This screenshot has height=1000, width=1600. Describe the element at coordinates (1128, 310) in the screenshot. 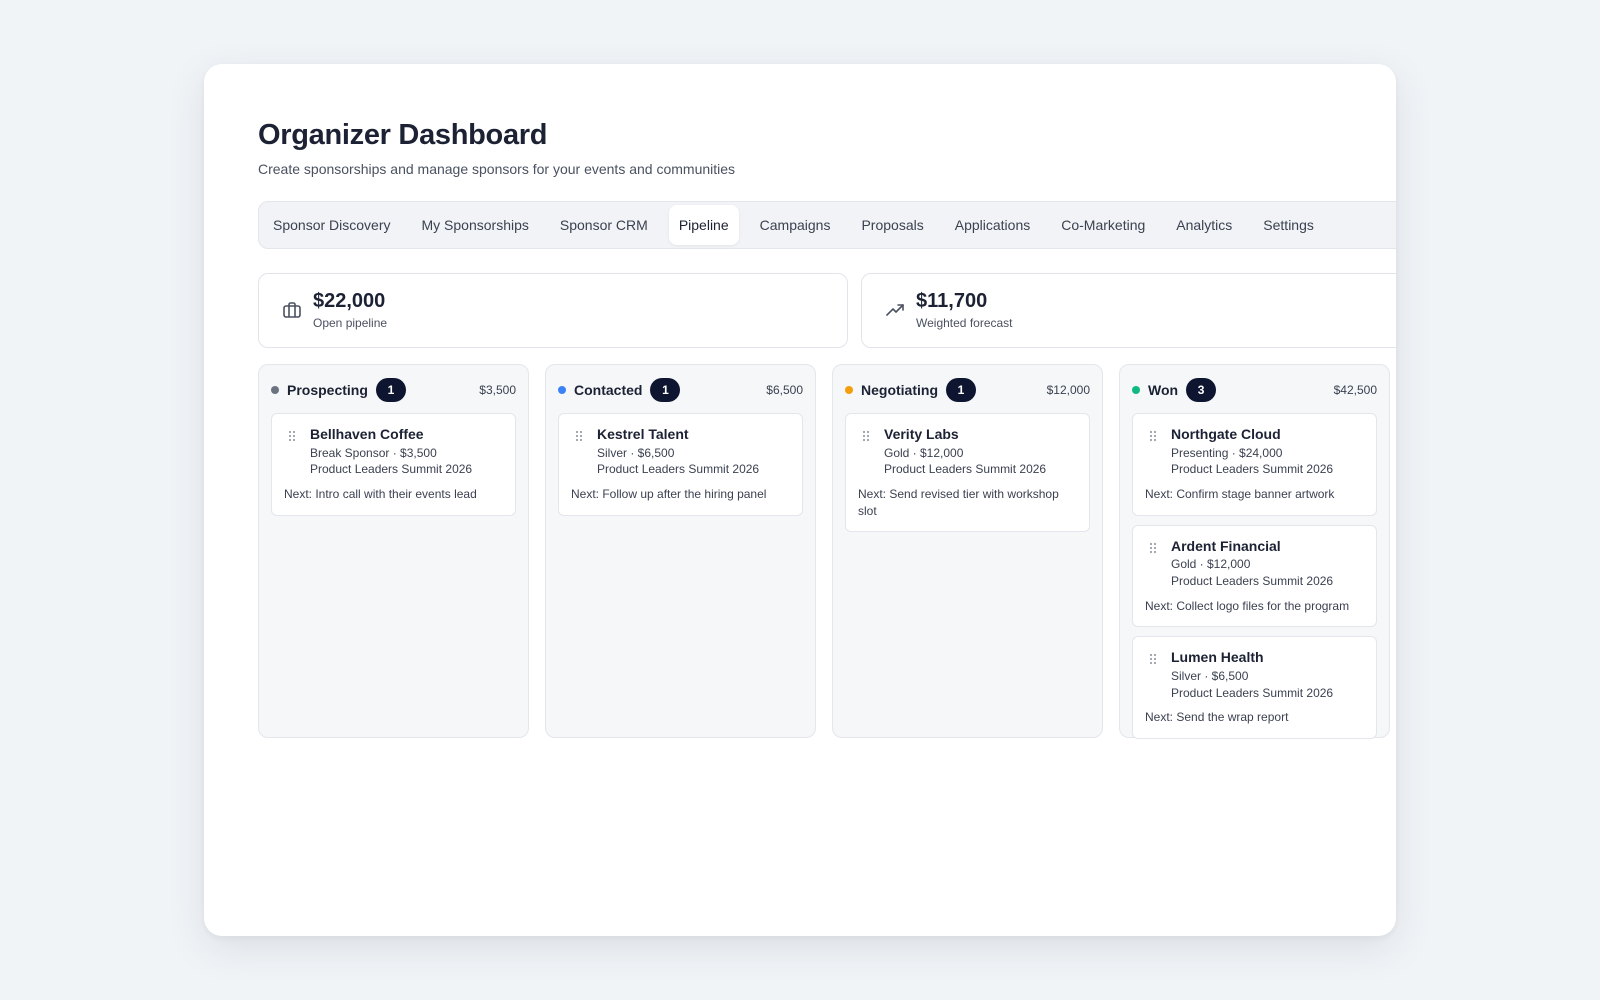

I see `stat-card-weighted-forecast: $11,700 Weighted forecast` at that location.